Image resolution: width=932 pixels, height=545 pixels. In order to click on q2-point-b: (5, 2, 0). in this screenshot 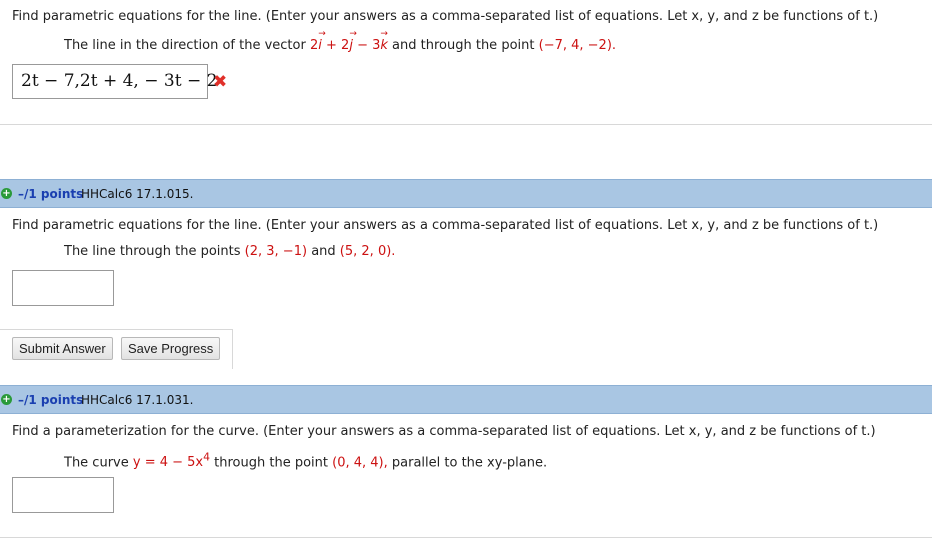, I will do `click(367, 251)`.